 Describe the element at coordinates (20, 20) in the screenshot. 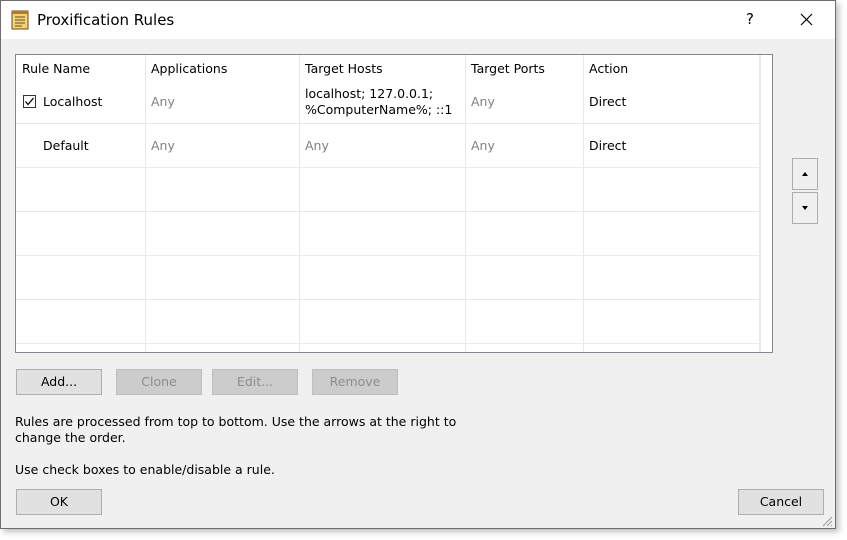

I see `proxifier-rules-icon` at that location.